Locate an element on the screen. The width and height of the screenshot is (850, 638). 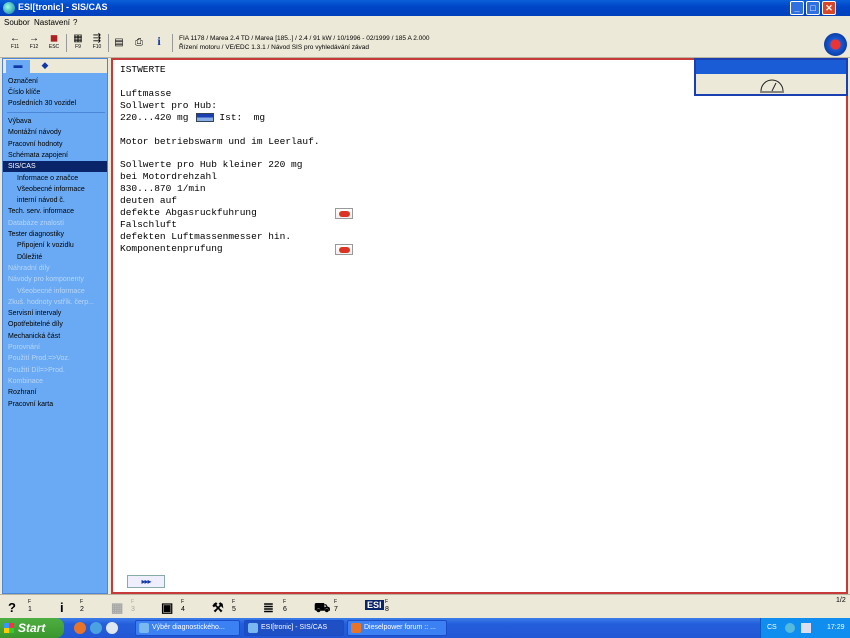
menu-help: ? is located at coordinates (75, 22).